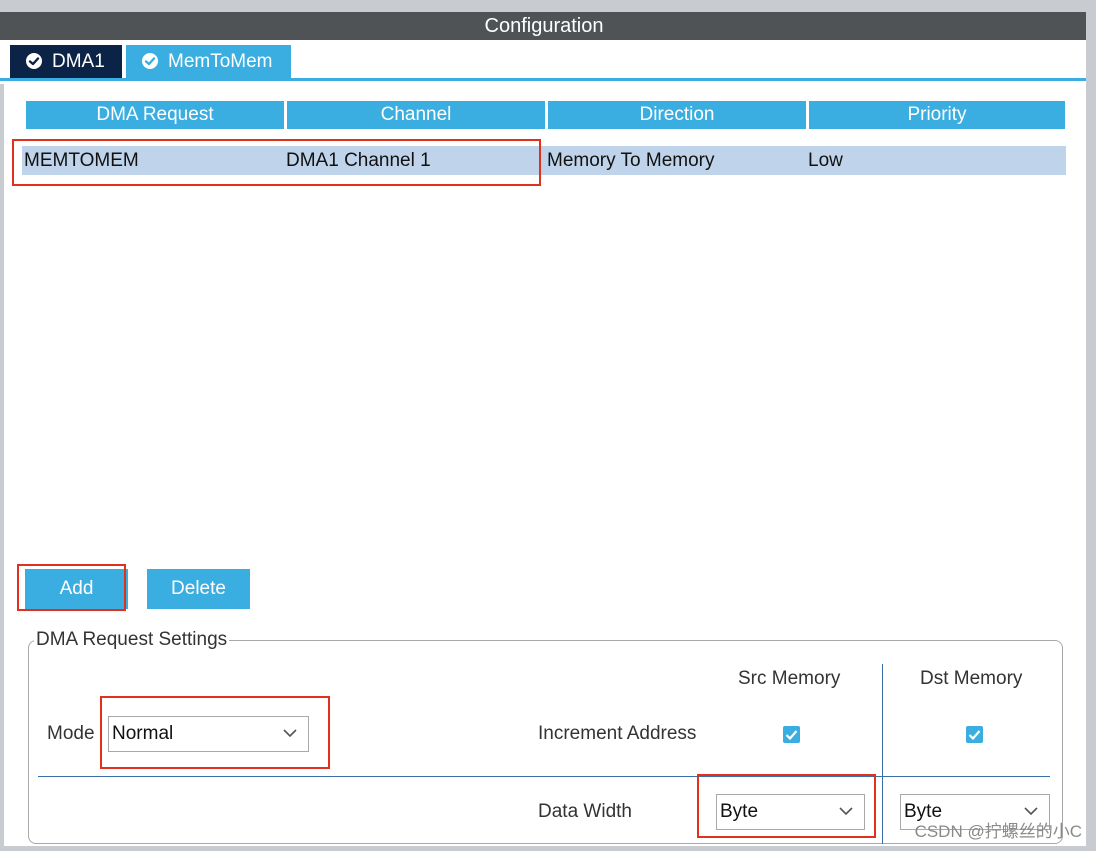 The width and height of the screenshot is (1096, 851). I want to click on mode-label: Mode, so click(71, 733).